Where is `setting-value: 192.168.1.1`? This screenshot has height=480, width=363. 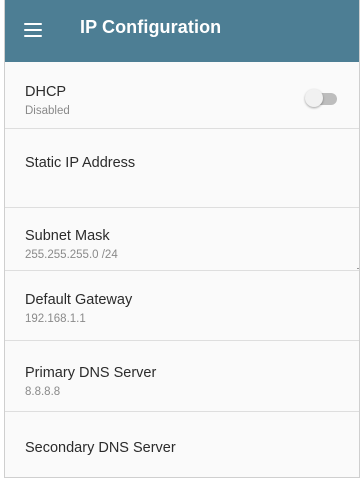 setting-value: 192.168.1.1 is located at coordinates (55, 319).